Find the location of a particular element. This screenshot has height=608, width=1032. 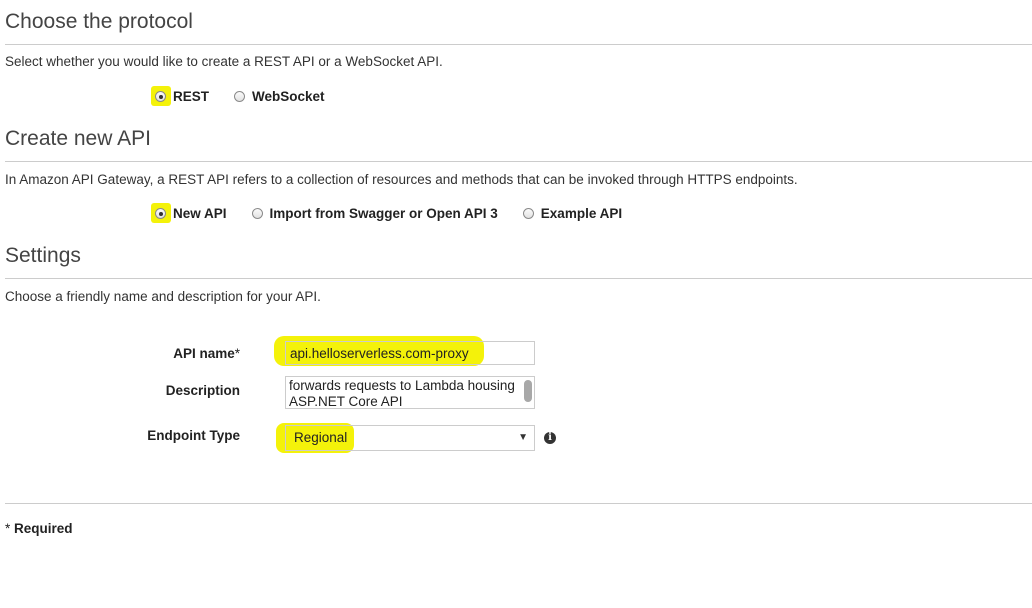

radio-import-swagger: Import from Swagger or Open API 3 is located at coordinates (373, 213).